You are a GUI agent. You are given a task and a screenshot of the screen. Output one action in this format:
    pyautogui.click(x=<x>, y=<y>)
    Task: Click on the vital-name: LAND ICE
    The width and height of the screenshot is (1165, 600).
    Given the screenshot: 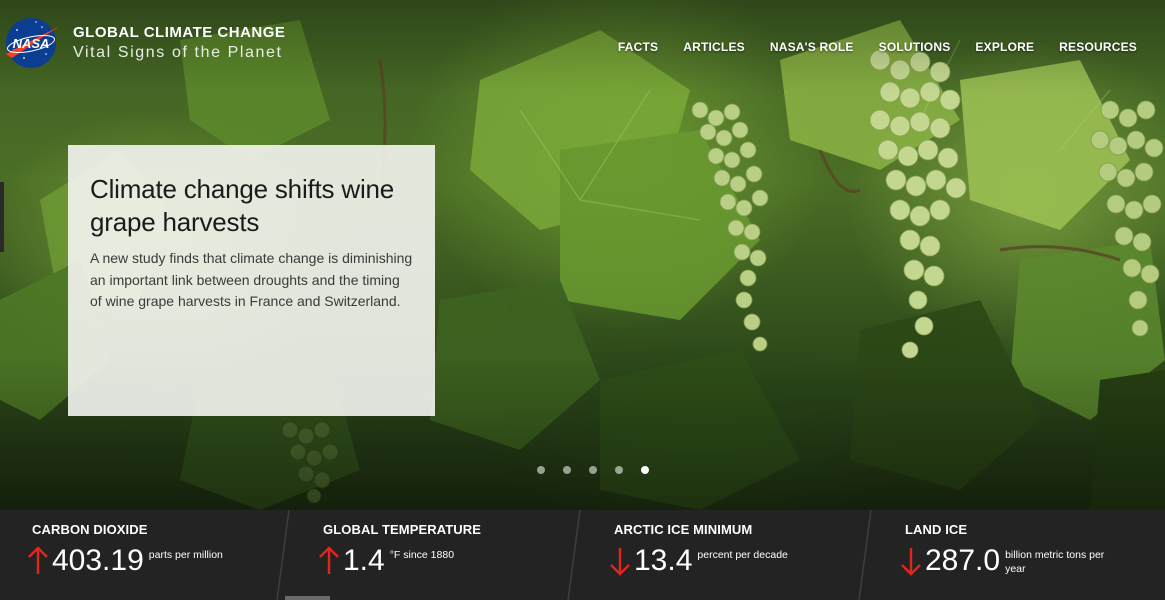 What is the action you would take?
    pyautogui.click(x=936, y=529)
    